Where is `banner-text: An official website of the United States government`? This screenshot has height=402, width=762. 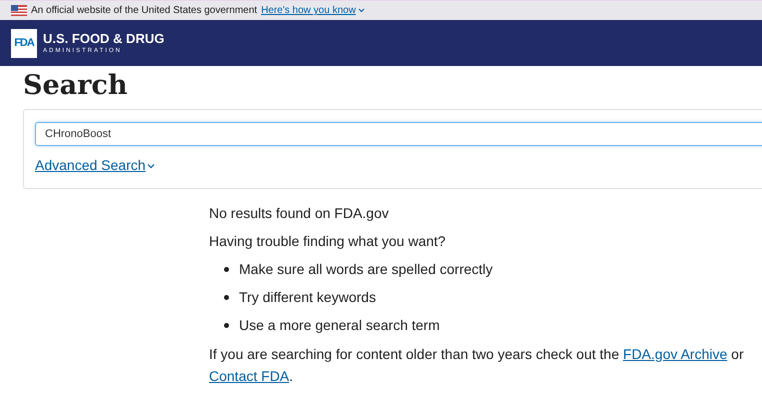
banner-text: An official website of the United States government is located at coordinates (144, 11).